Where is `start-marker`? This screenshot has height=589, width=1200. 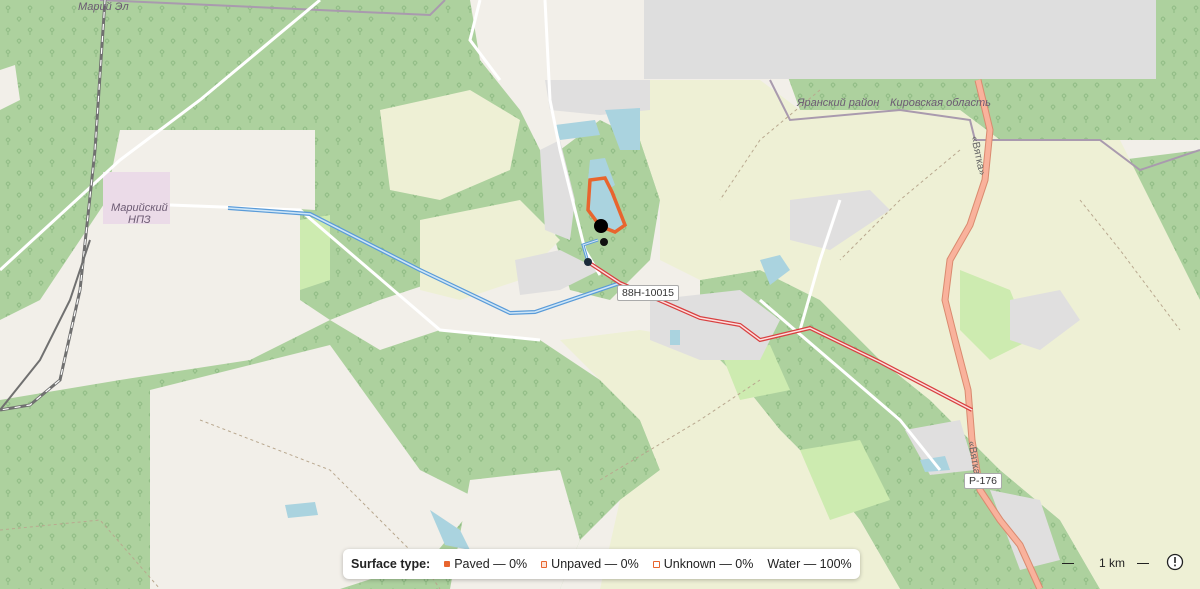
start-marker is located at coordinates (601, 226).